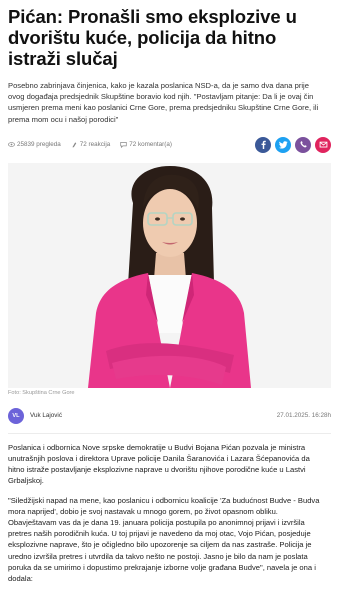 The height and width of the screenshot is (600, 339). What do you see at coordinates (303, 416) in the screenshot?
I see `publish-date: 27.01.2025. 16:28h` at bounding box center [303, 416].